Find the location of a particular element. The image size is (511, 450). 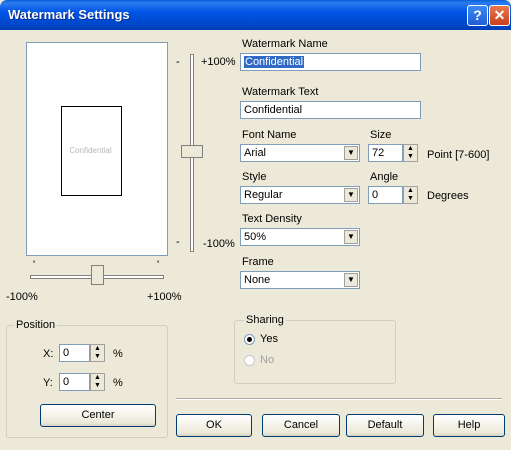

horizontal-slider-min-label: -100% is located at coordinates (22, 297).